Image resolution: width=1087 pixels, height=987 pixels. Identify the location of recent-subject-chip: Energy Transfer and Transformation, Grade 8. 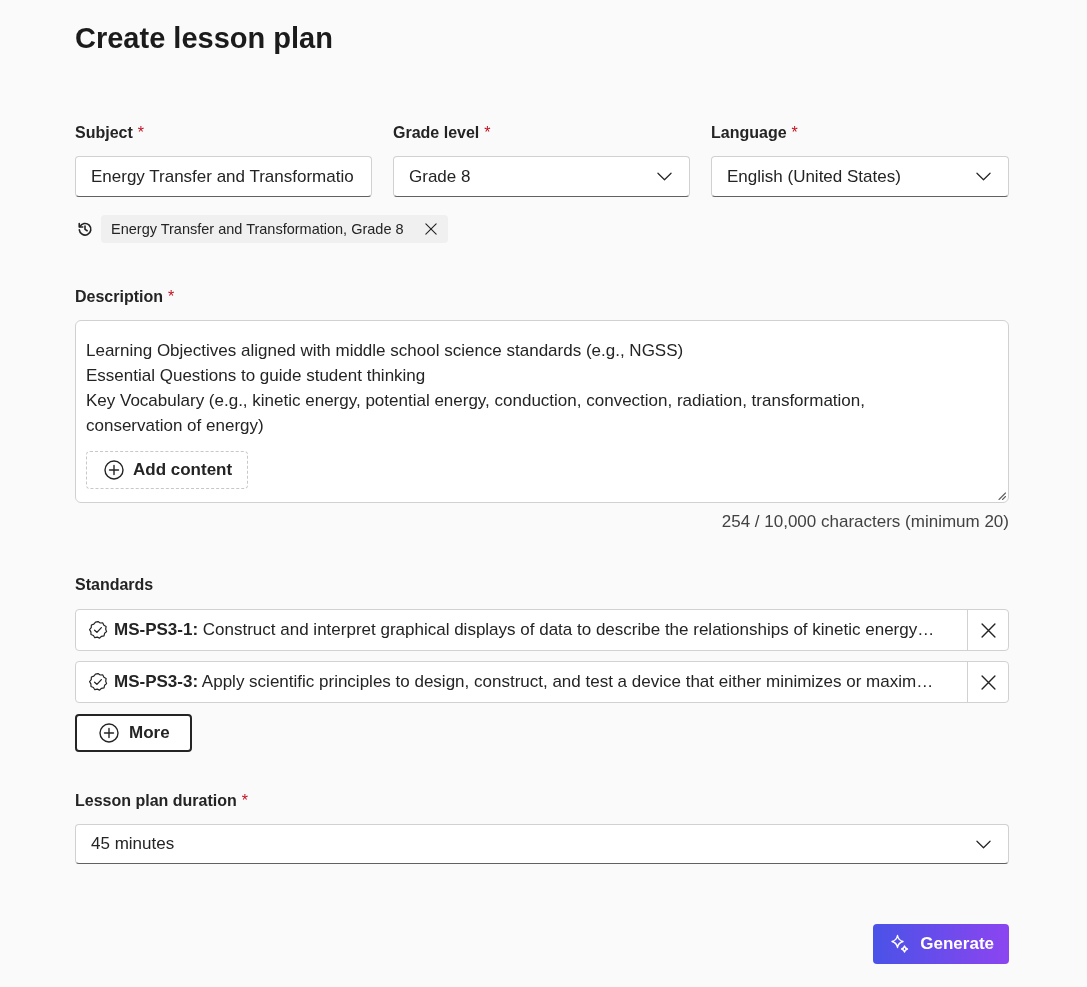
(274, 229).